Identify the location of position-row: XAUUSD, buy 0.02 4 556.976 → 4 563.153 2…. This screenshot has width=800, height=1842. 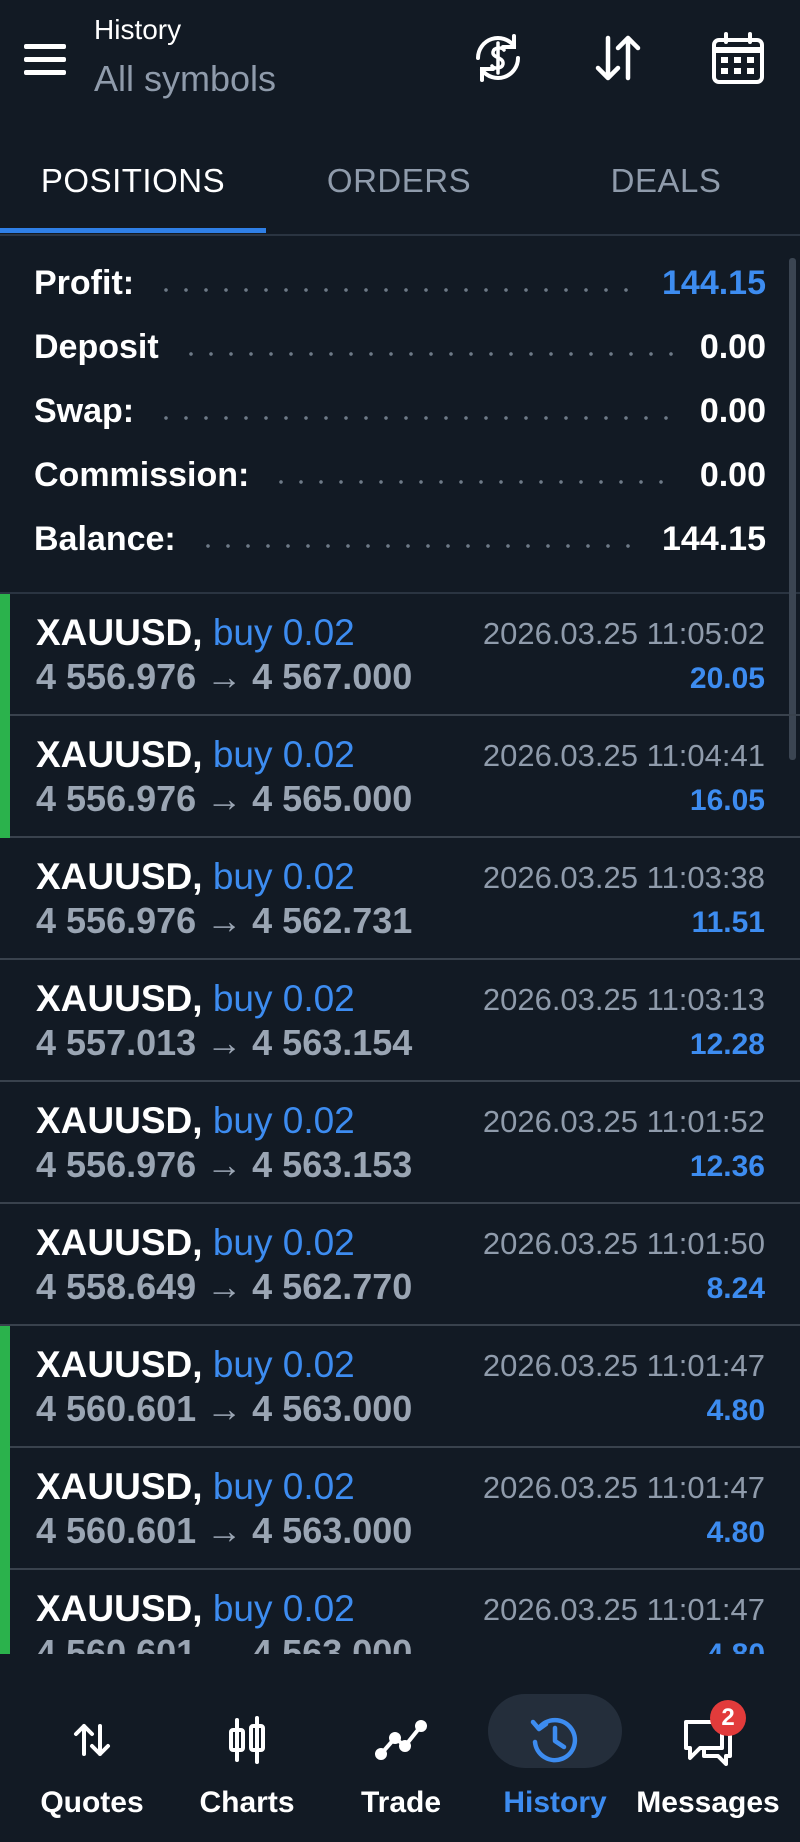
(400, 1143).